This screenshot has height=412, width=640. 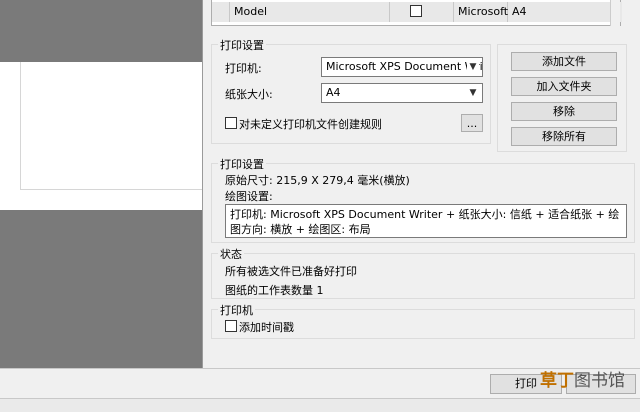 I want to click on list-scrollbar, so click(x=615, y=13).